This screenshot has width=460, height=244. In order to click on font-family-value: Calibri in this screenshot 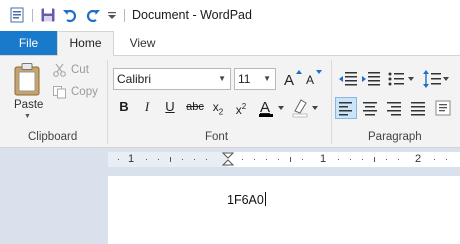, I will do `click(134, 79)`.